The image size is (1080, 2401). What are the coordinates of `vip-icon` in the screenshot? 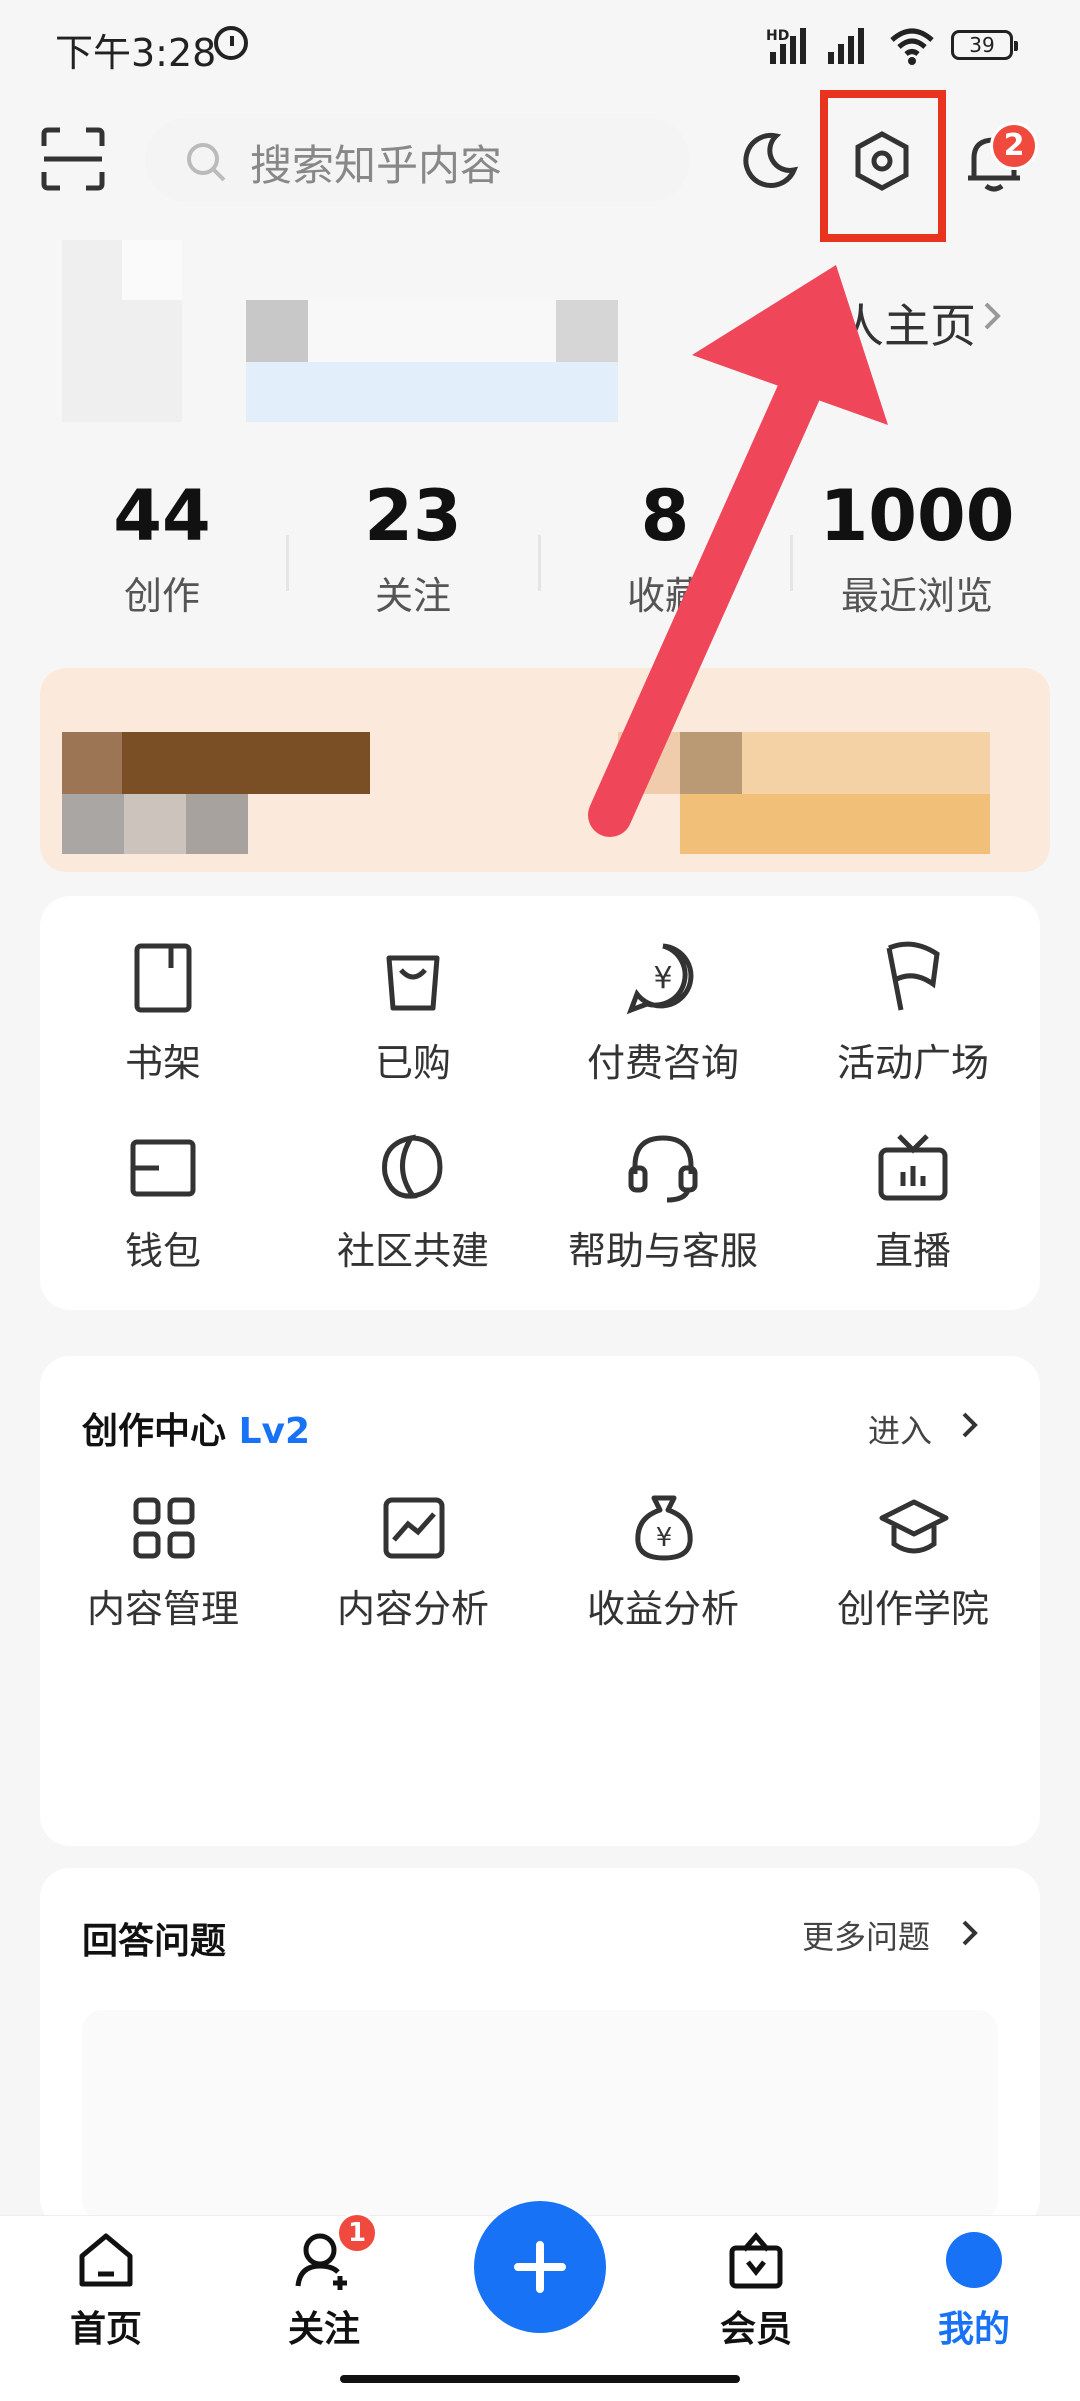 It's located at (756, 2260).